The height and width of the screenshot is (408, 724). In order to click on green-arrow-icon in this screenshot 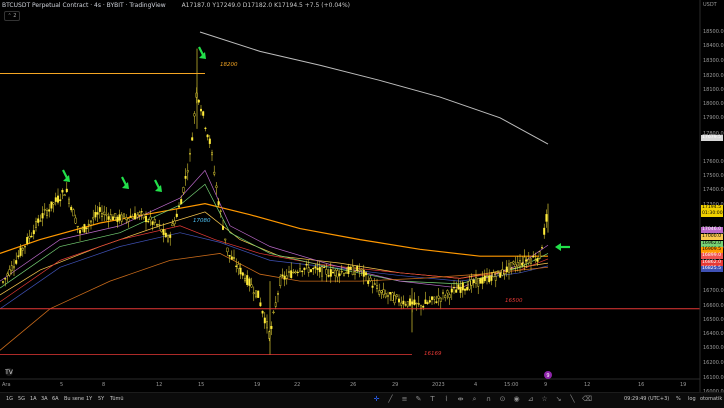, I will do `click(202, 52)`.